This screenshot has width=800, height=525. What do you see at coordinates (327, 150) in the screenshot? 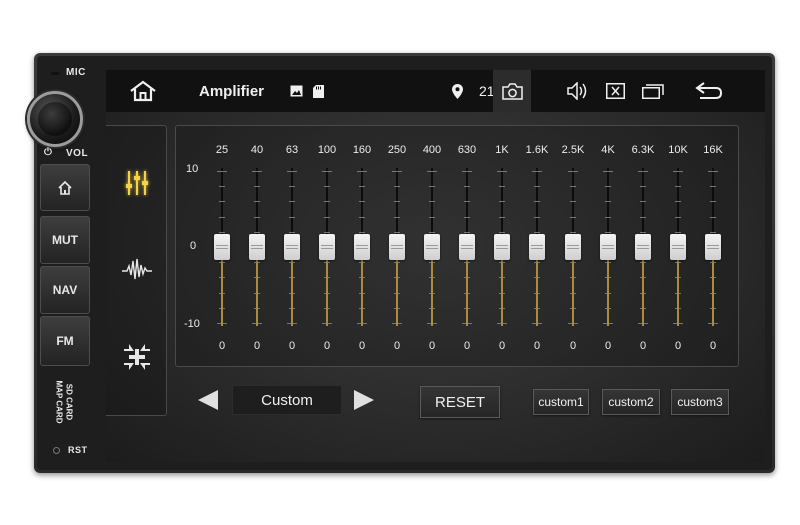
I see `band-frequency-label: 100` at bounding box center [327, 150].